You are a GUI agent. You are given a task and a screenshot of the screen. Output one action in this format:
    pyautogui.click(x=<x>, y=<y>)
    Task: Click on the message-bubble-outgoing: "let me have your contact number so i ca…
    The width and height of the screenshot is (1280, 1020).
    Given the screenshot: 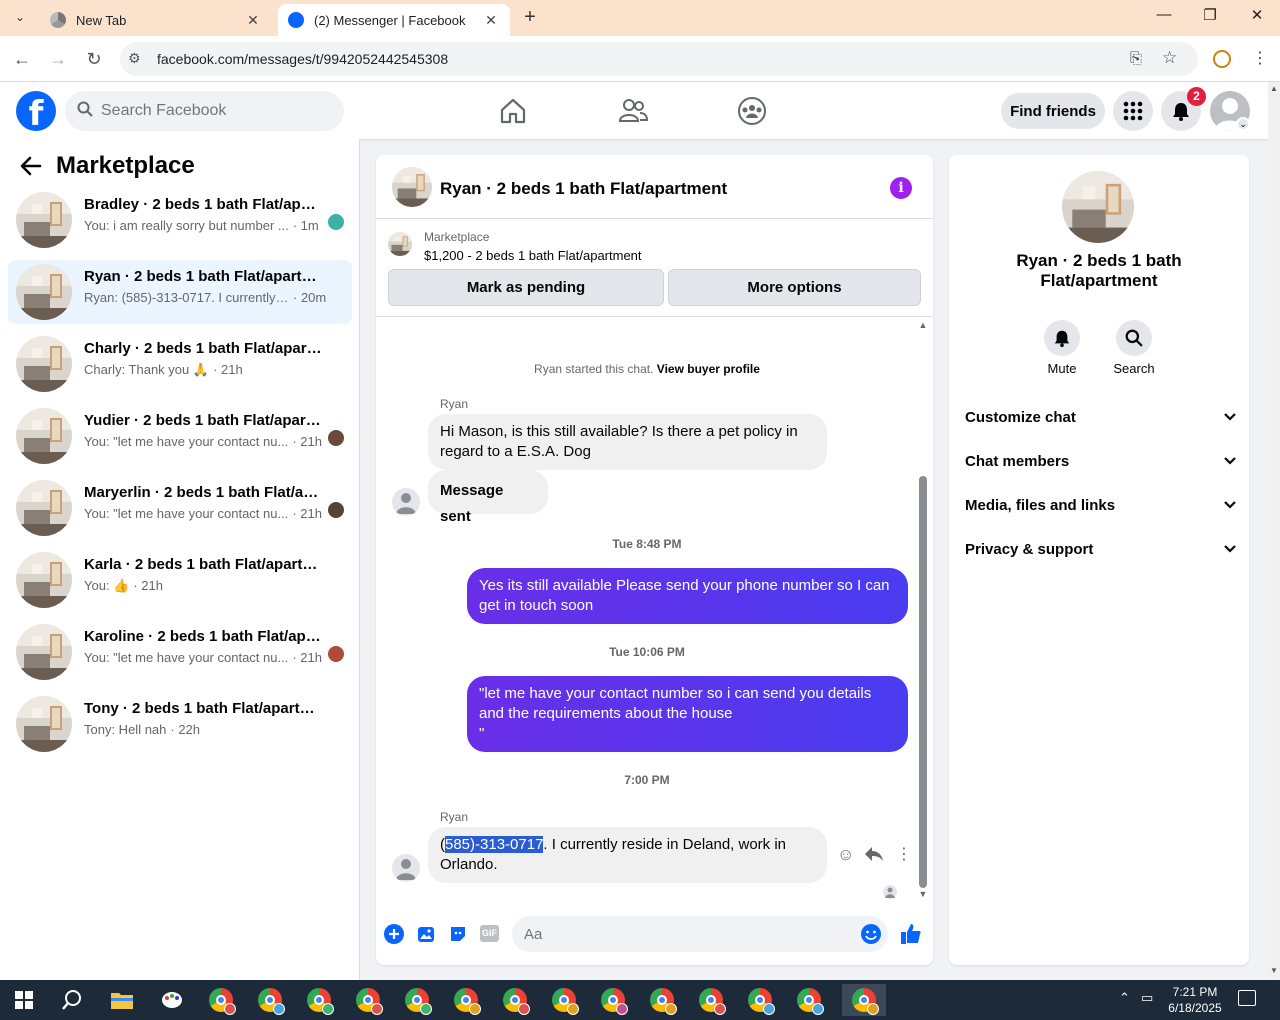 What is the action you would take?
    pyautogui.click(x=687, y=714)
    